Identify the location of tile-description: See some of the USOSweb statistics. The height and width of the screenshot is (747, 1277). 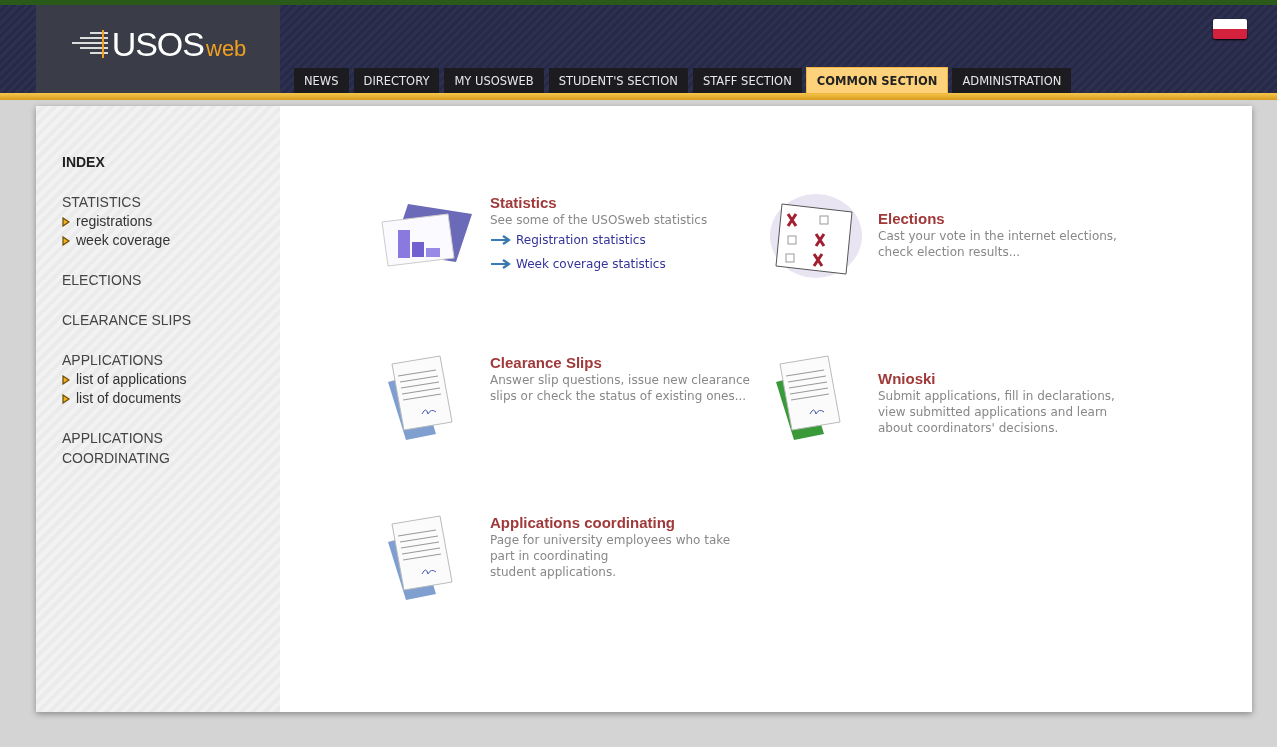
(599, 220).